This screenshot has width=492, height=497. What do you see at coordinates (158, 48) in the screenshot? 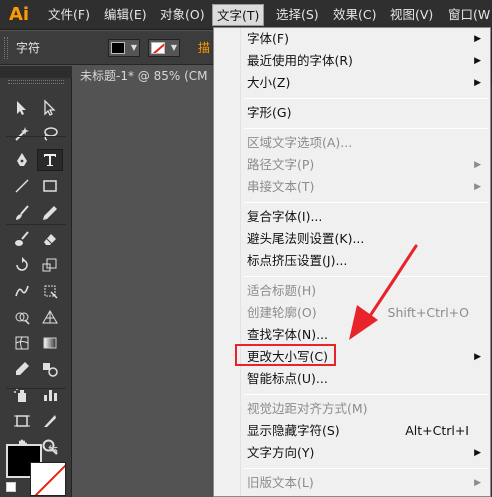
I see `stroke-none-icon` at bounding box center [158, 48].